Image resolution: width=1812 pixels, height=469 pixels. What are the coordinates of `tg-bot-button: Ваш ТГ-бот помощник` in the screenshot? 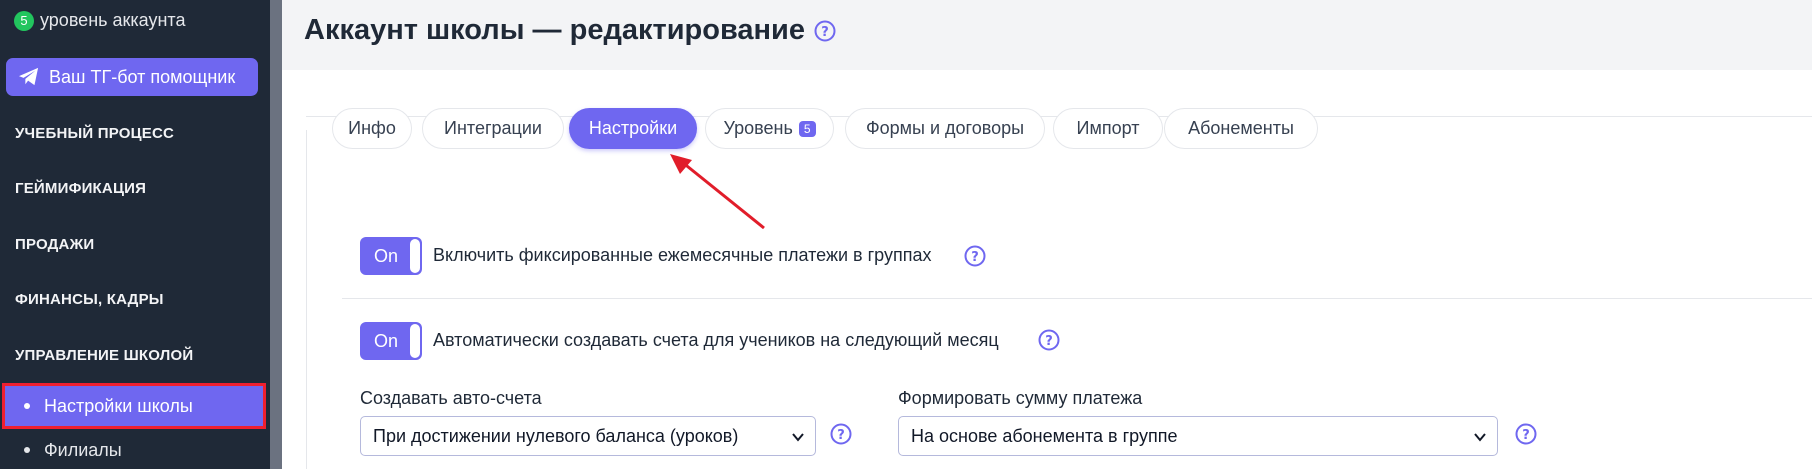 It's located at (132, 77).